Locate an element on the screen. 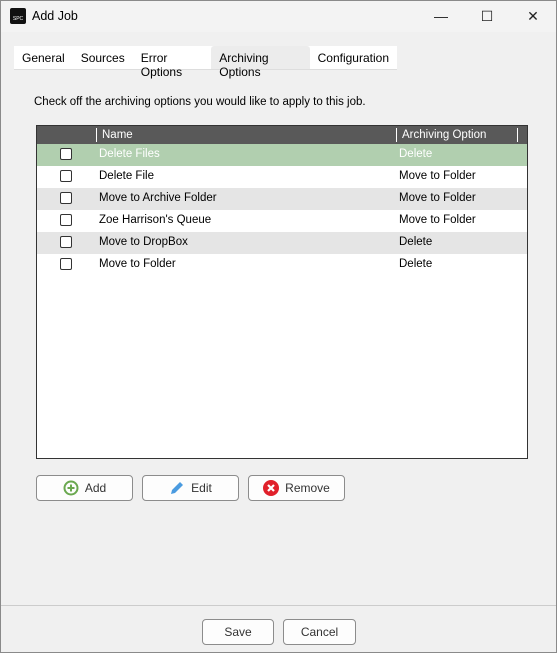 The height and width of the screenshot is (653, 557). table-row: Move to Folder Delete is located at coordinates (282, 265).